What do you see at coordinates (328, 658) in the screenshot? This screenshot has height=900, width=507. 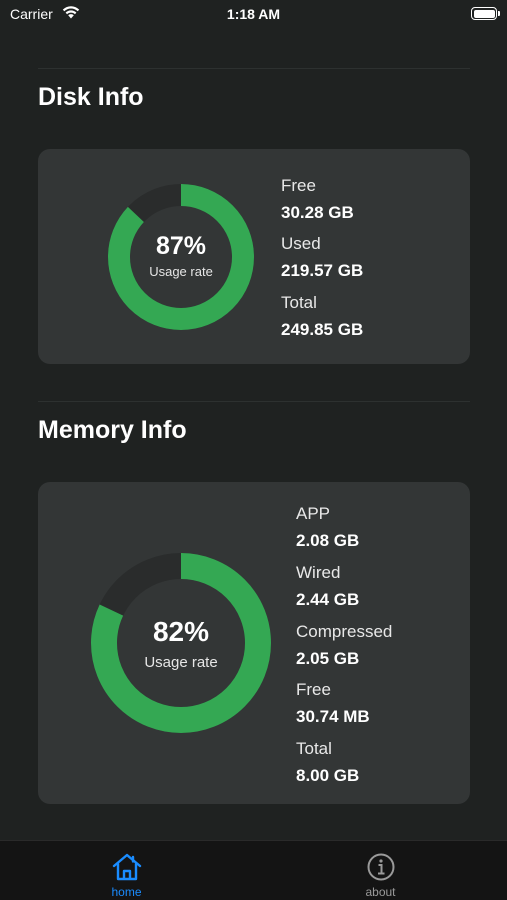 I see `memory-compressed-value: 2.05 GB` at bounding box center [328, 658].